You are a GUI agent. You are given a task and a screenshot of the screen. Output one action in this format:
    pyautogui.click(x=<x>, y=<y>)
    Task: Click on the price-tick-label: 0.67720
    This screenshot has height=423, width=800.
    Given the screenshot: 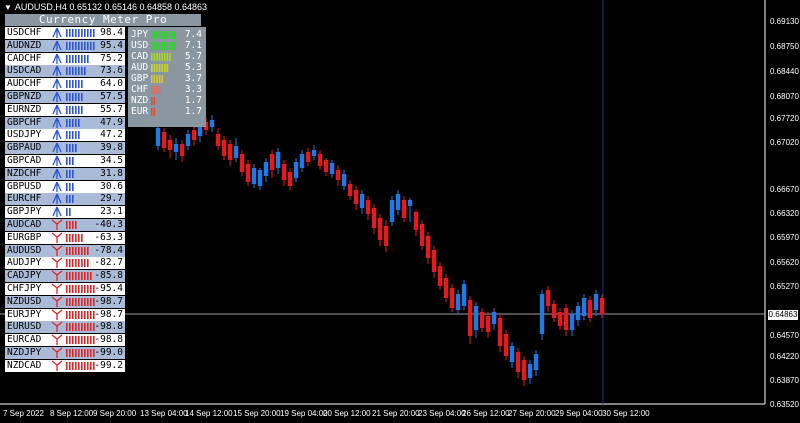 What is the action you would take?
    pyautogui.click(x=784, y=118)
    